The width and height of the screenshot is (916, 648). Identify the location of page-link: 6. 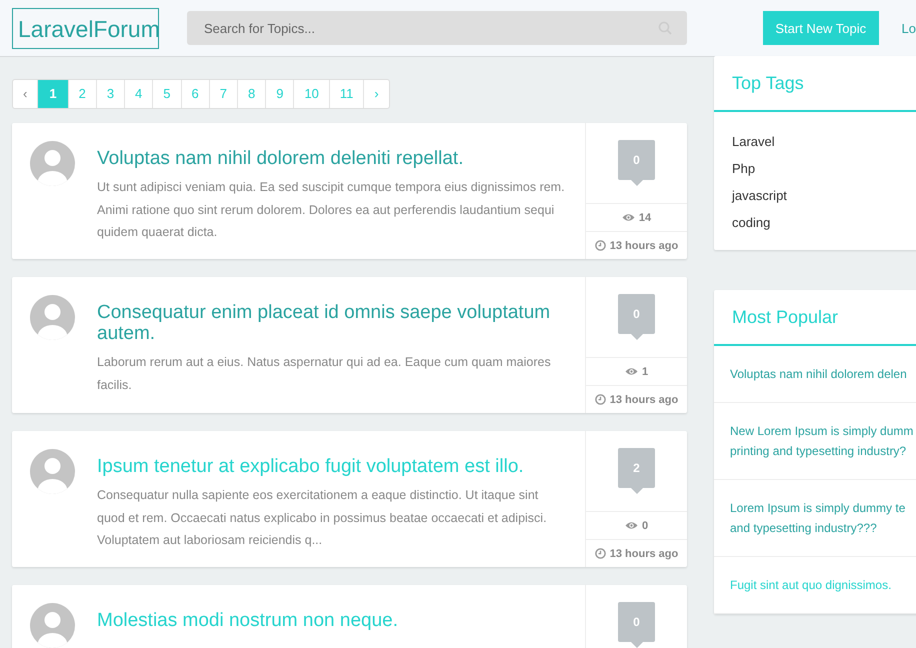
(194, 94).